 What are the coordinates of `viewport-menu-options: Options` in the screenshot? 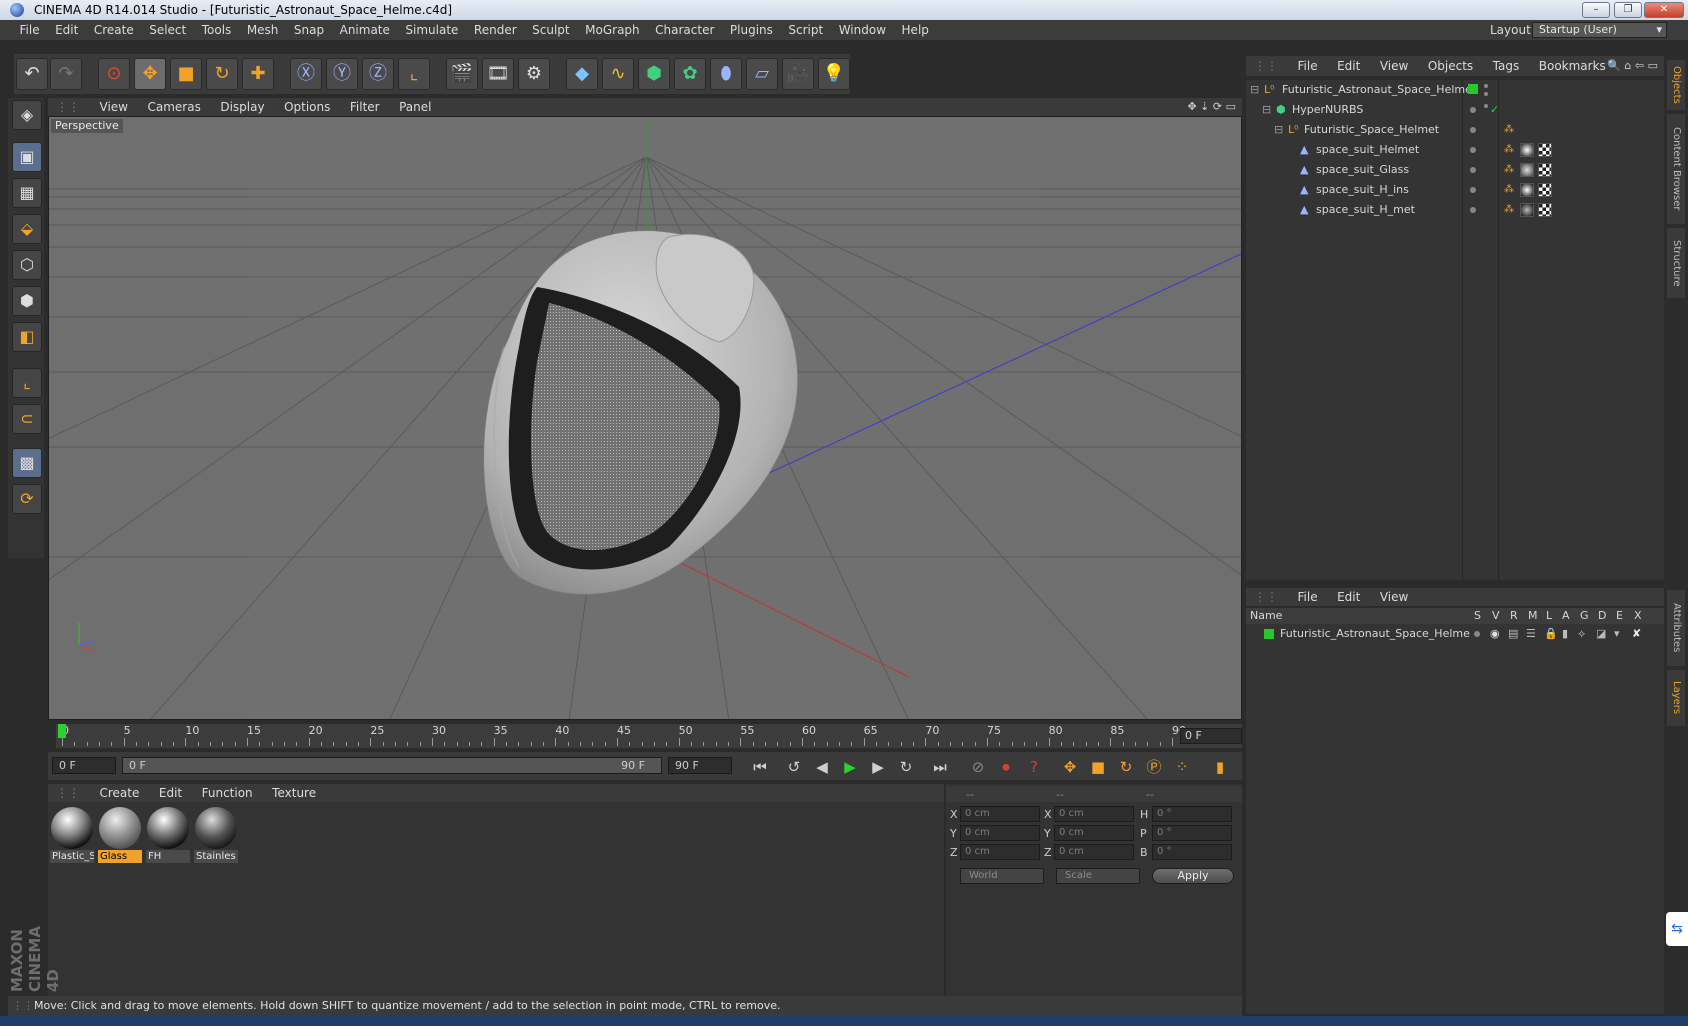 It's located at (307, 107).